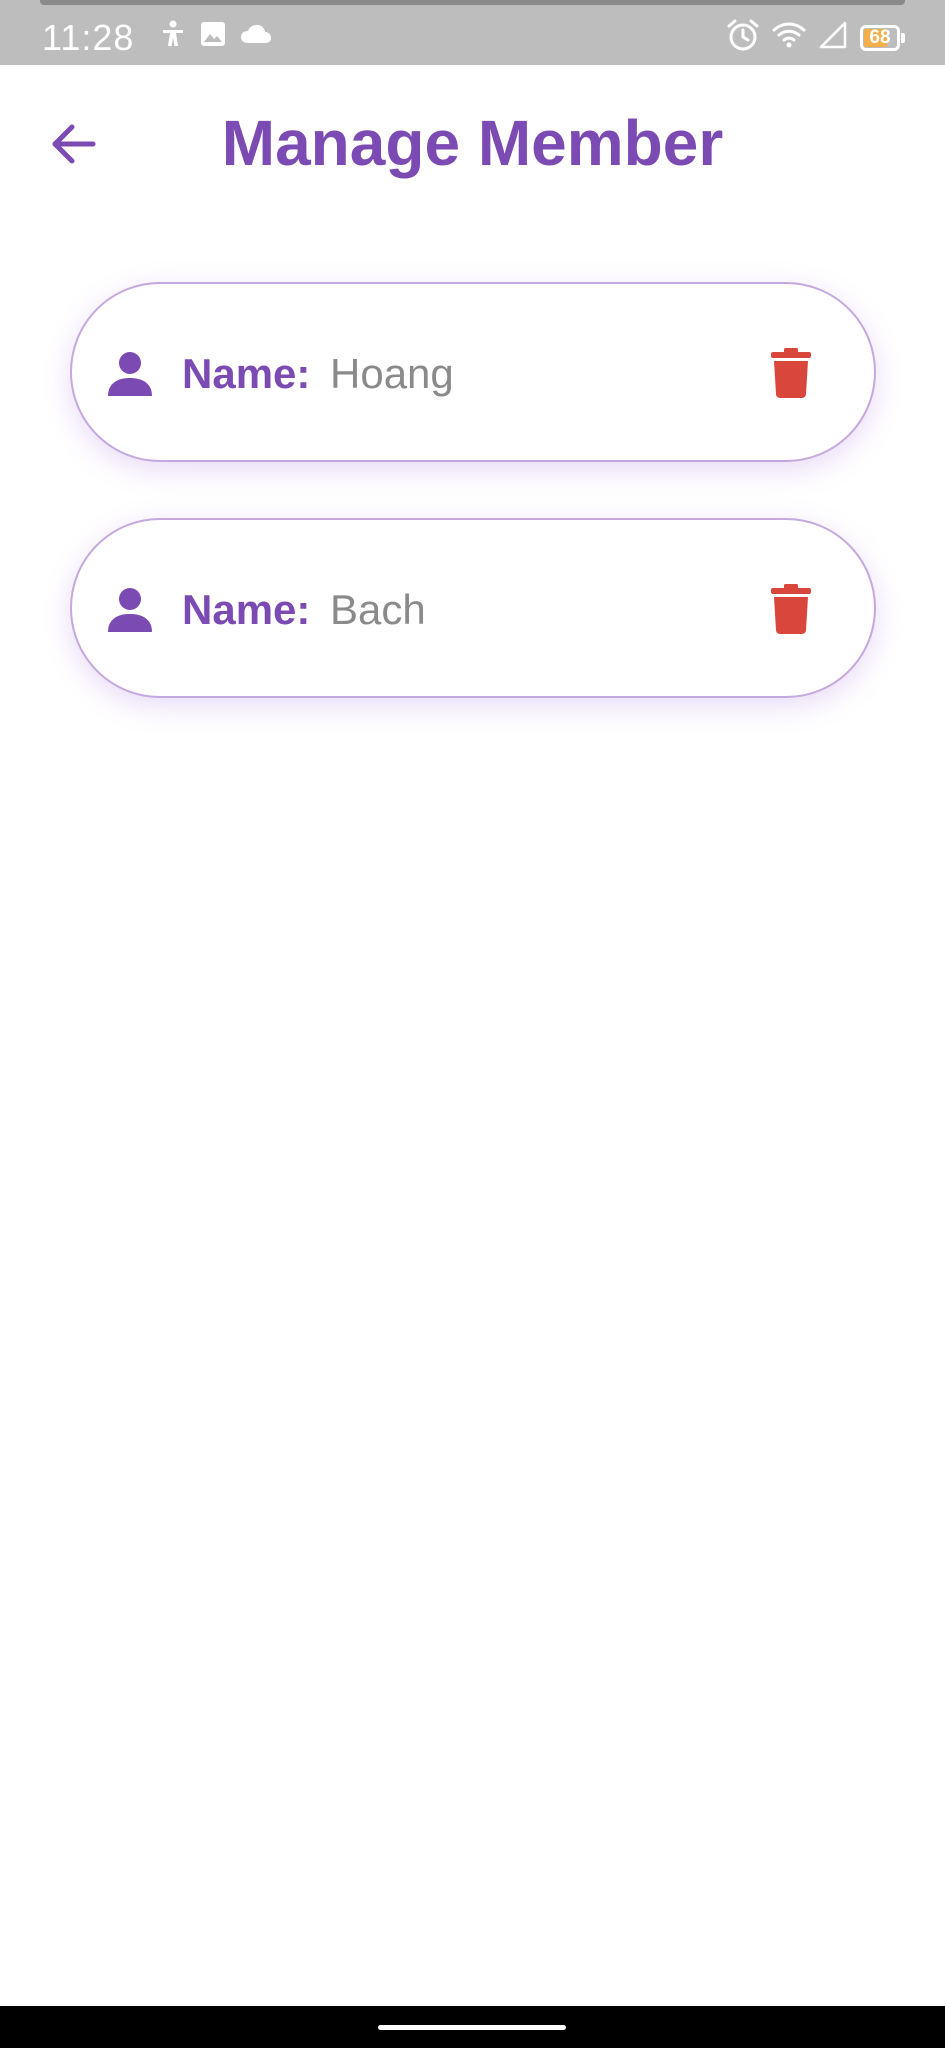  I want to click on member-card: Name: Hoang, so click(473, 372).